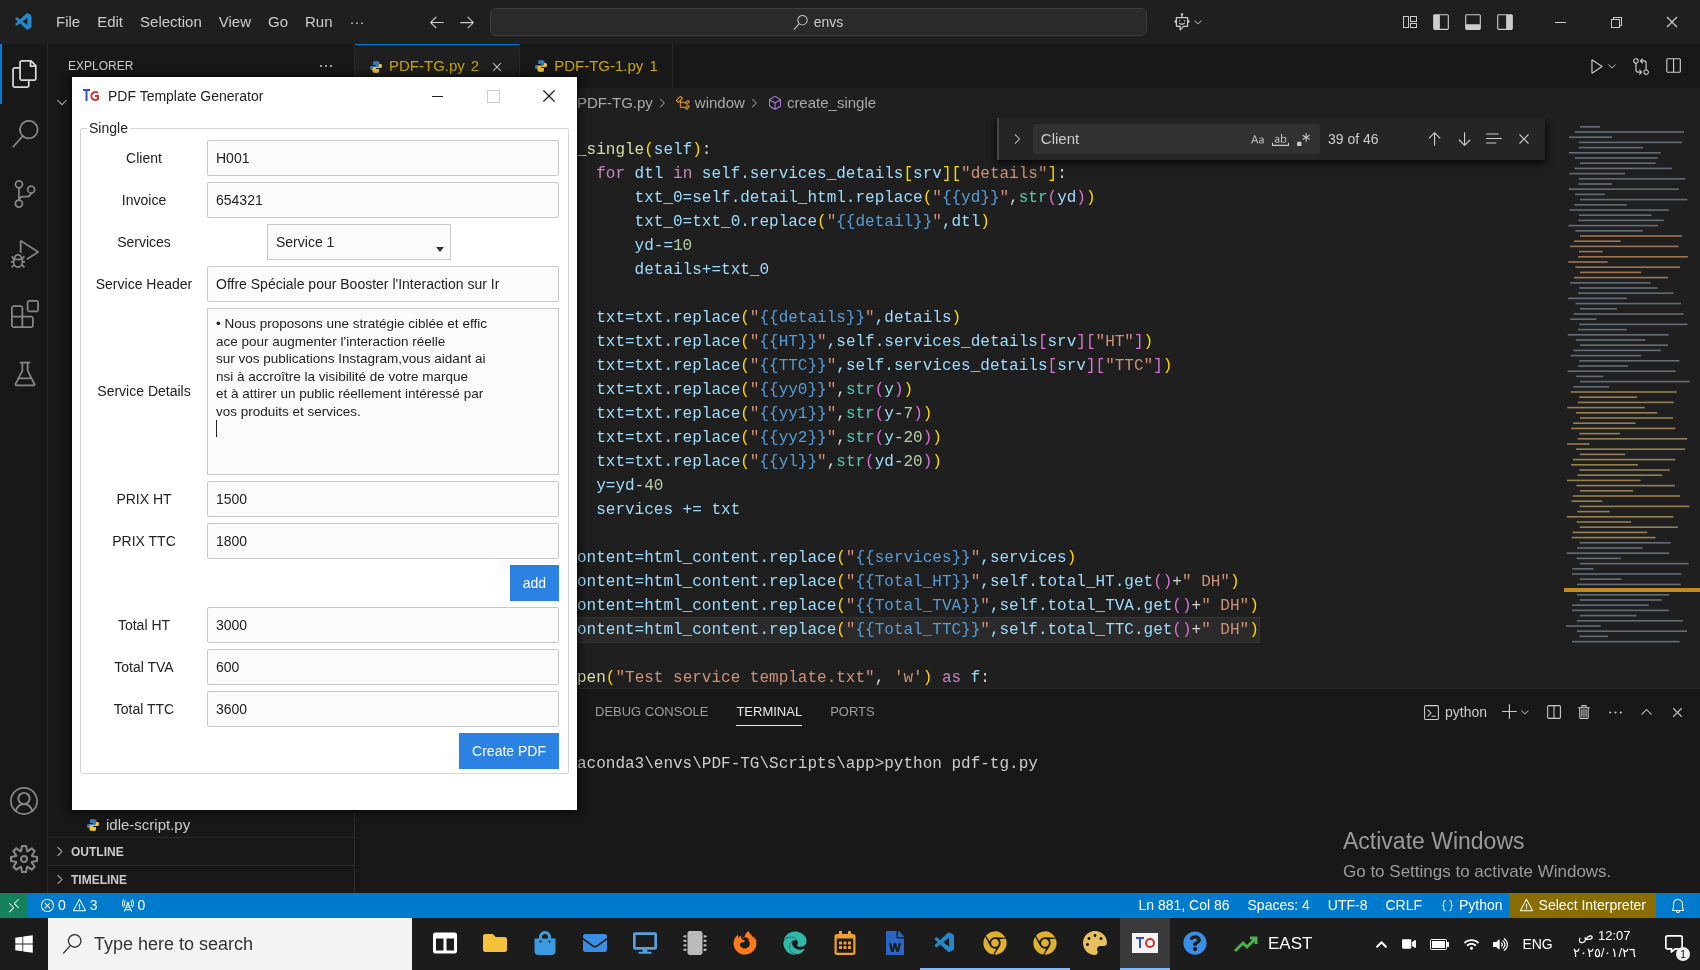 This screenshot has width=1700, height=970. Describe the element at coordinates (768, 462) in the screenshot. I see `code-line: txt=txt.replace("{{yl}}",str(yd-20))` at that location.